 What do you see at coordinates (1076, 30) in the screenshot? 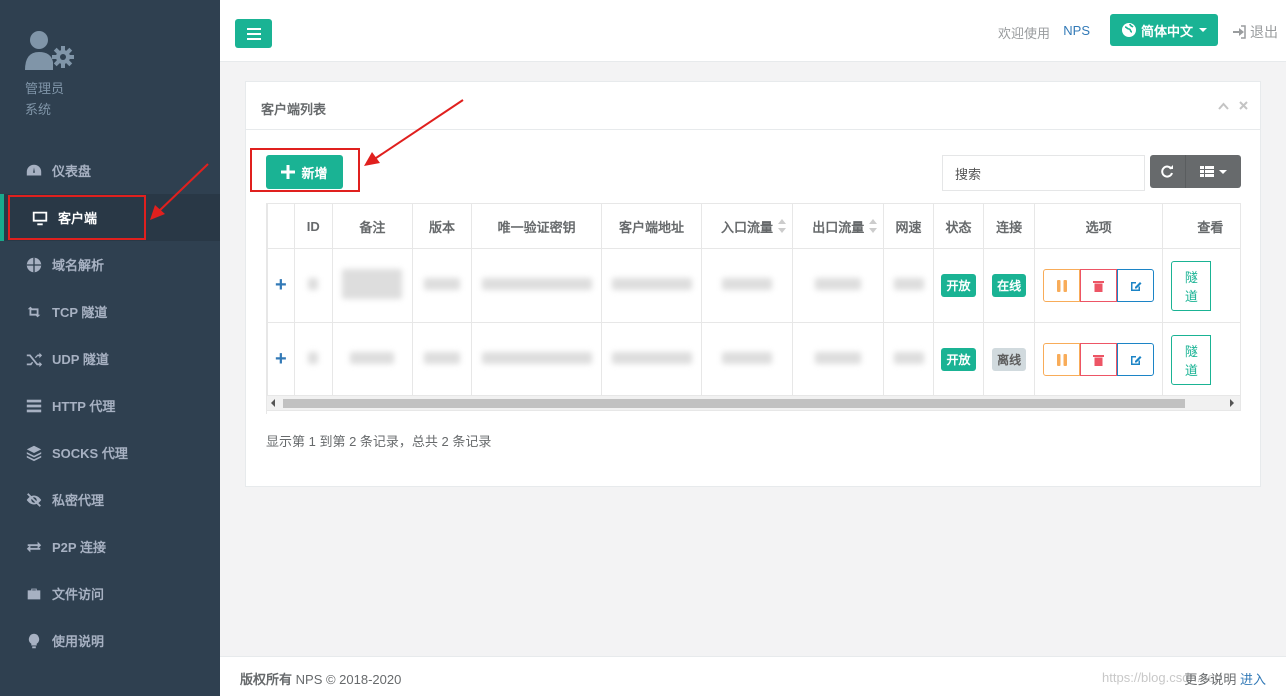
I see `brand-link: NPS` at bounding box center [1076, 30].